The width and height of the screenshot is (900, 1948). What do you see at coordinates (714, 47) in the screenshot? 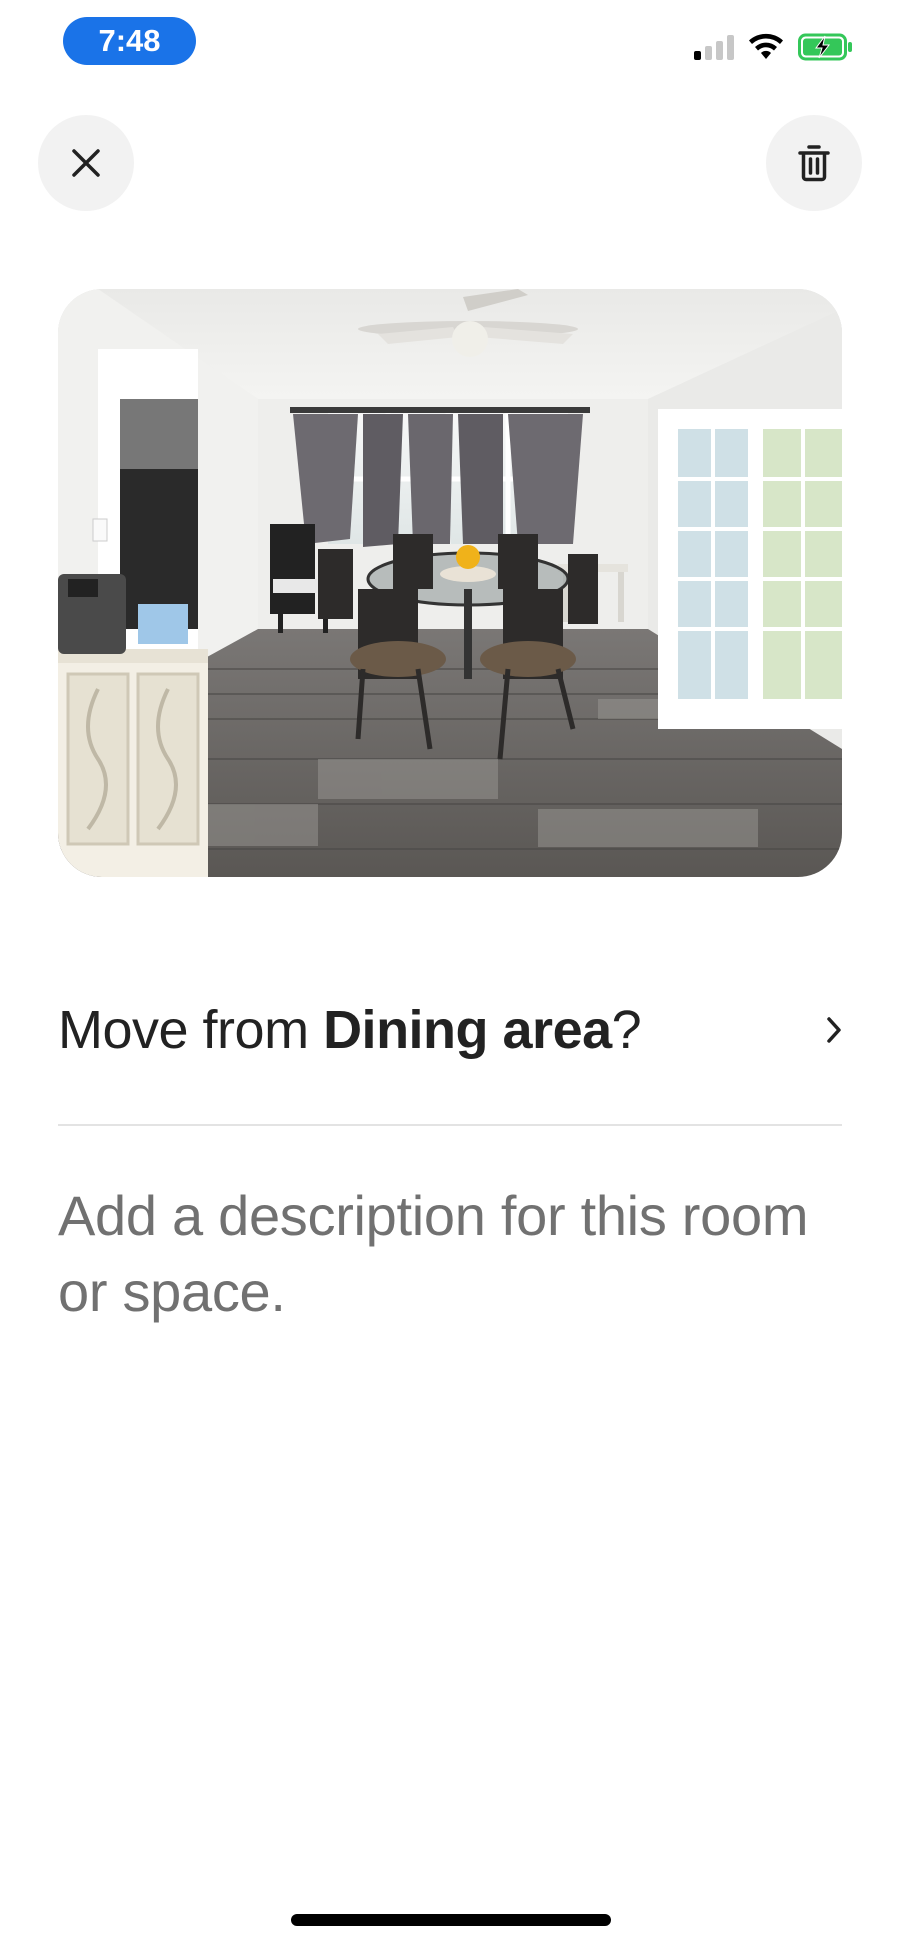
I see `cellular-signal-icon` at bounding box center [714, 47].